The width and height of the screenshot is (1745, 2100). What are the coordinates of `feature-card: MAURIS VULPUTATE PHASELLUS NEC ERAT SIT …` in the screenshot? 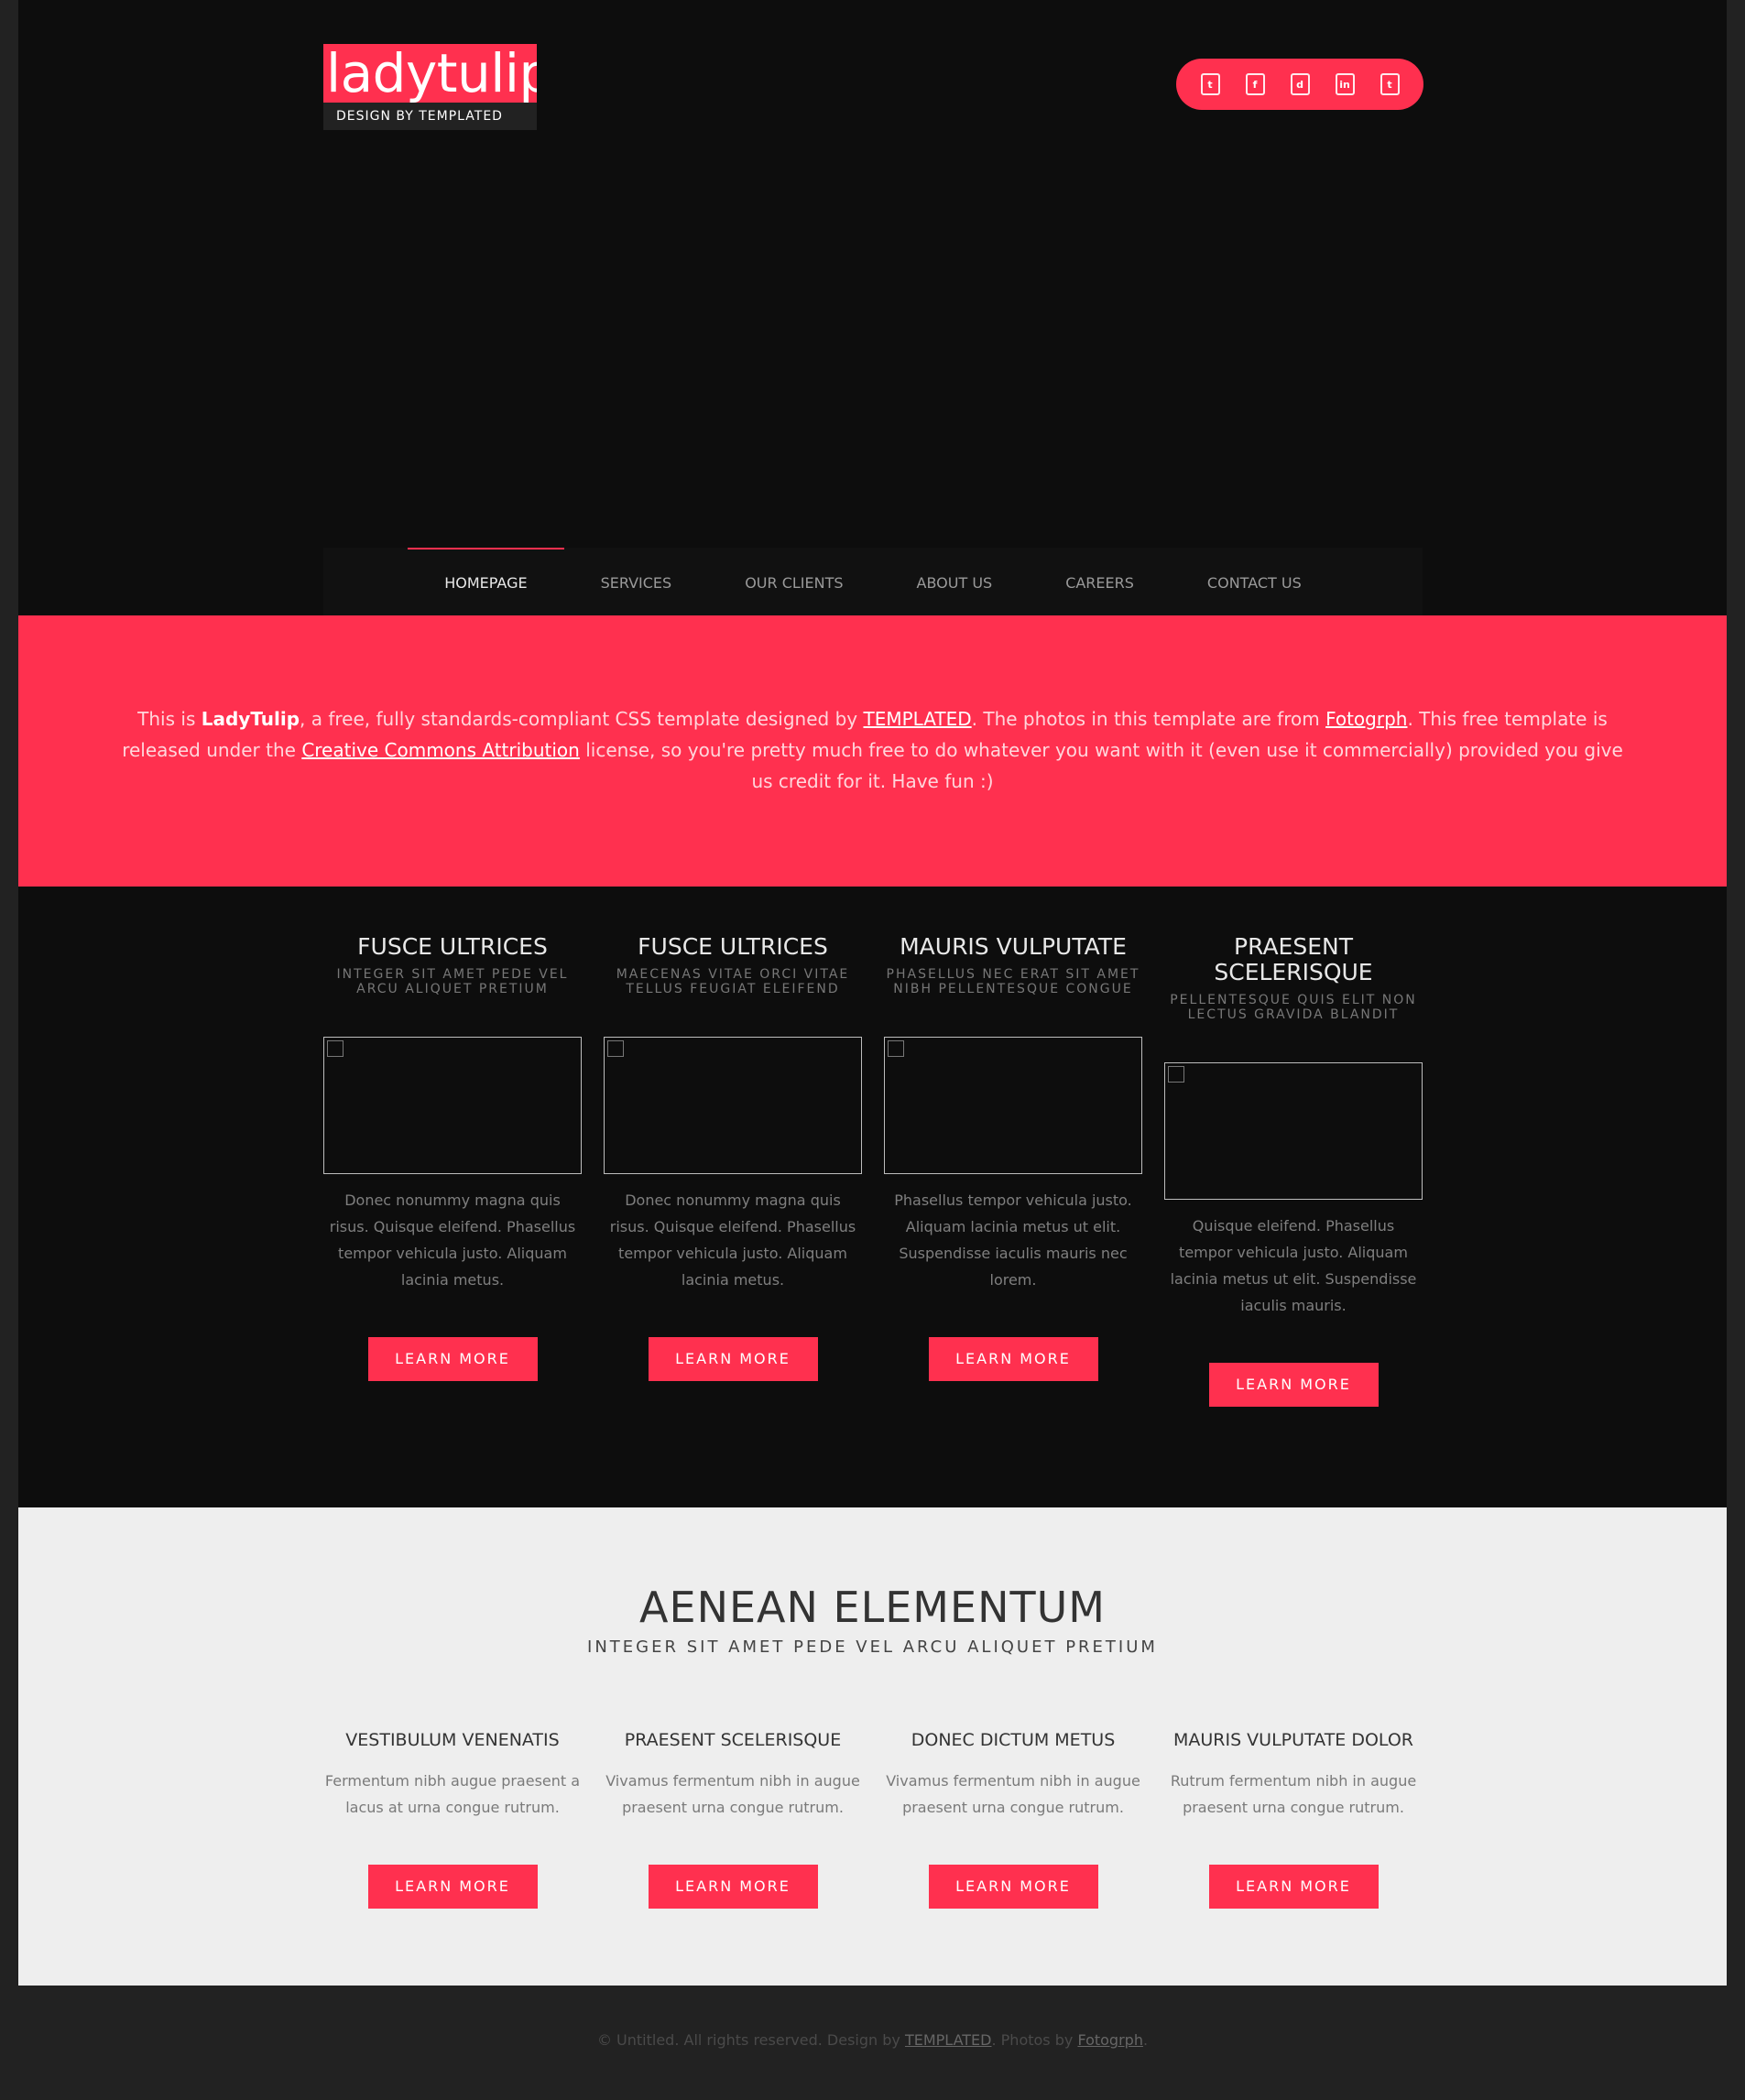 It's located at (1013, 1171).